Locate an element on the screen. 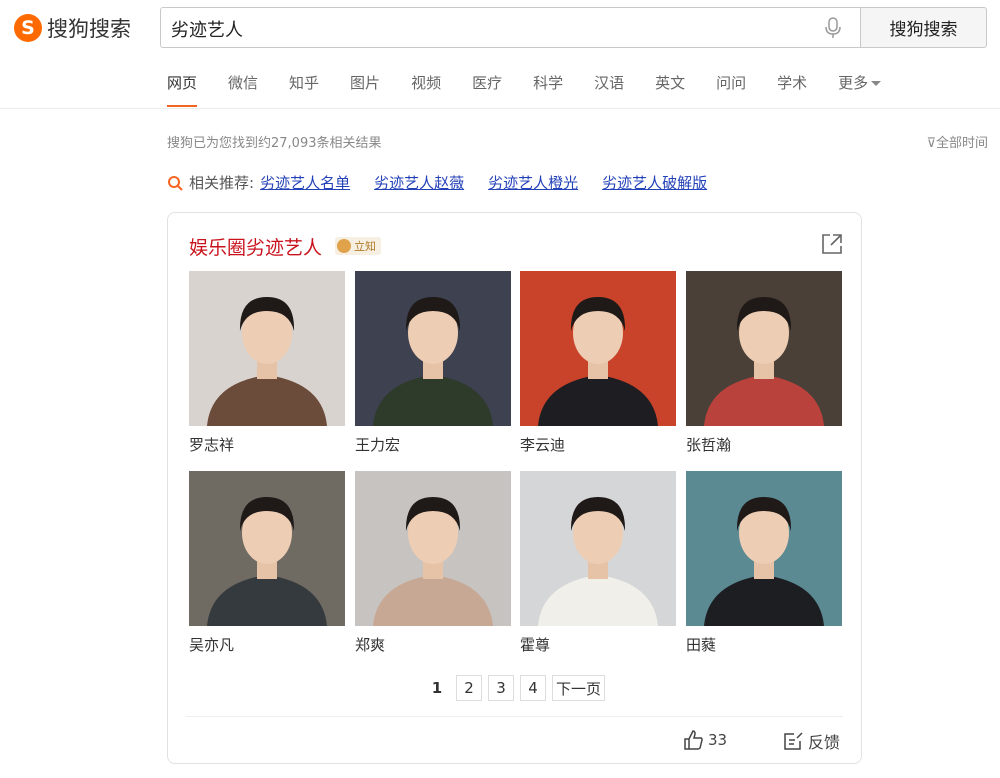  related-links: 劣迹艺人名单 劣迹艺人赵薇 劣迹艺人橙光 劣迹艺人破解版 is located at coordinates (495, 182).